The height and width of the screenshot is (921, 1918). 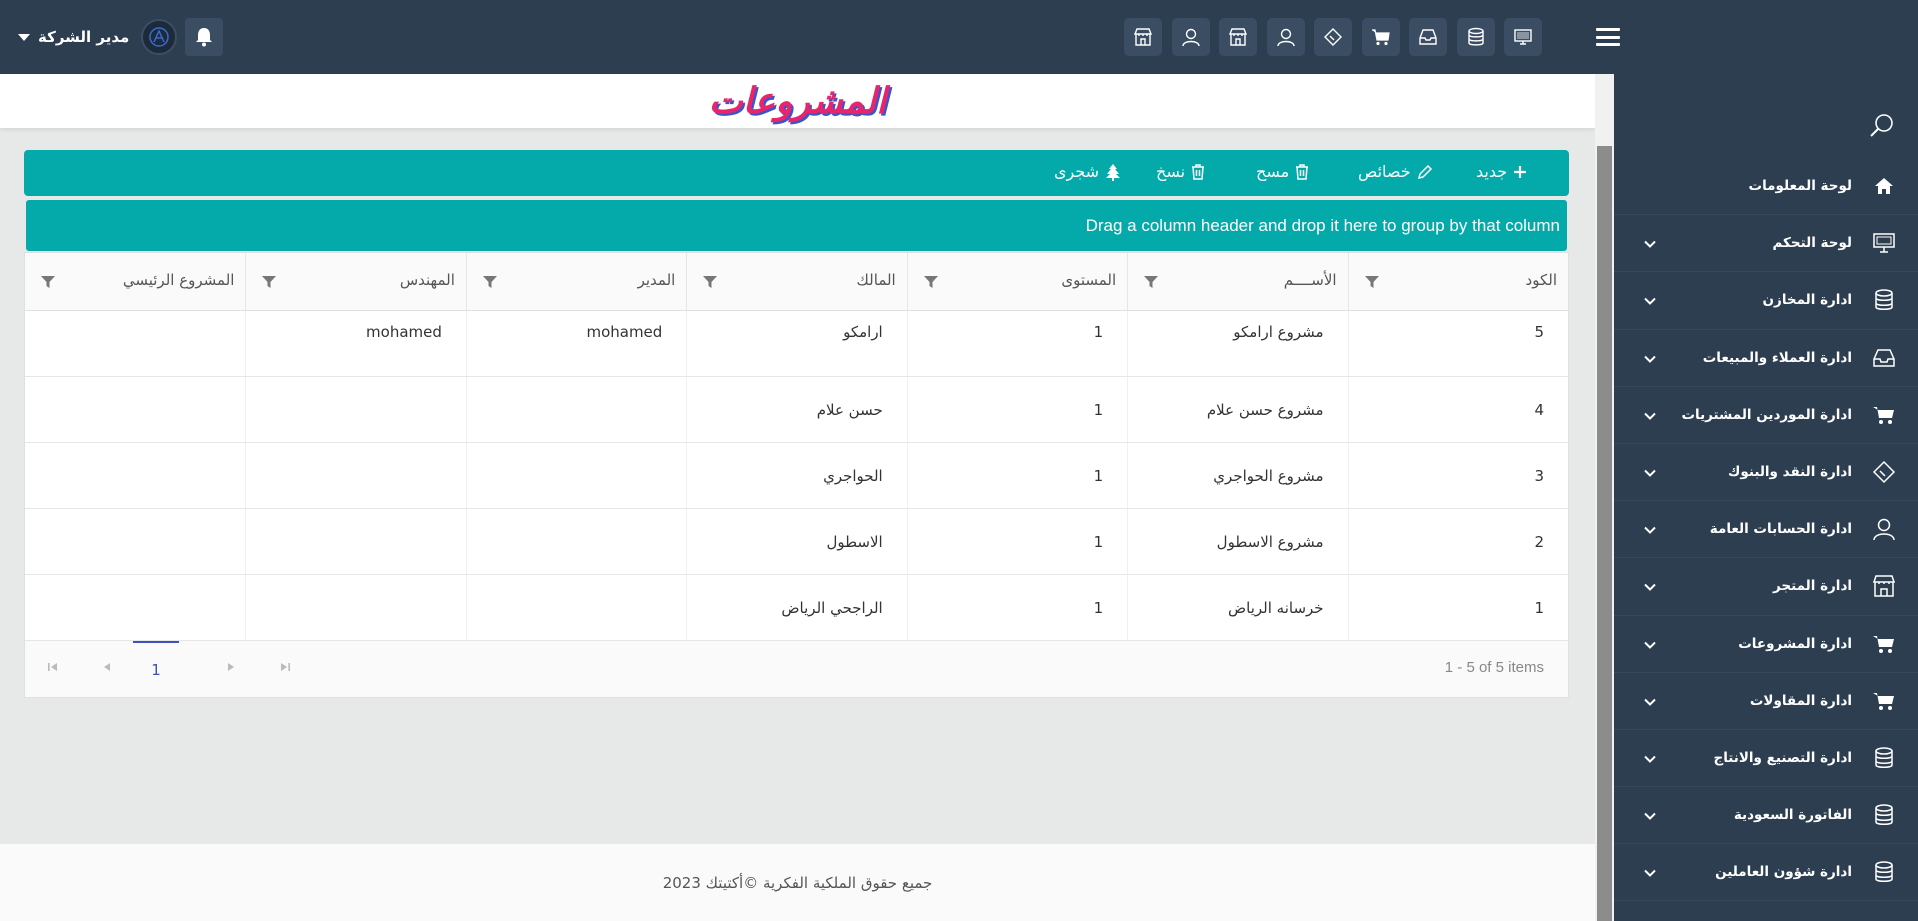 What do you see at coordinates (1380, 37) in the screenshot?
I see `cart-icon` at bounding box center [1380, 37].